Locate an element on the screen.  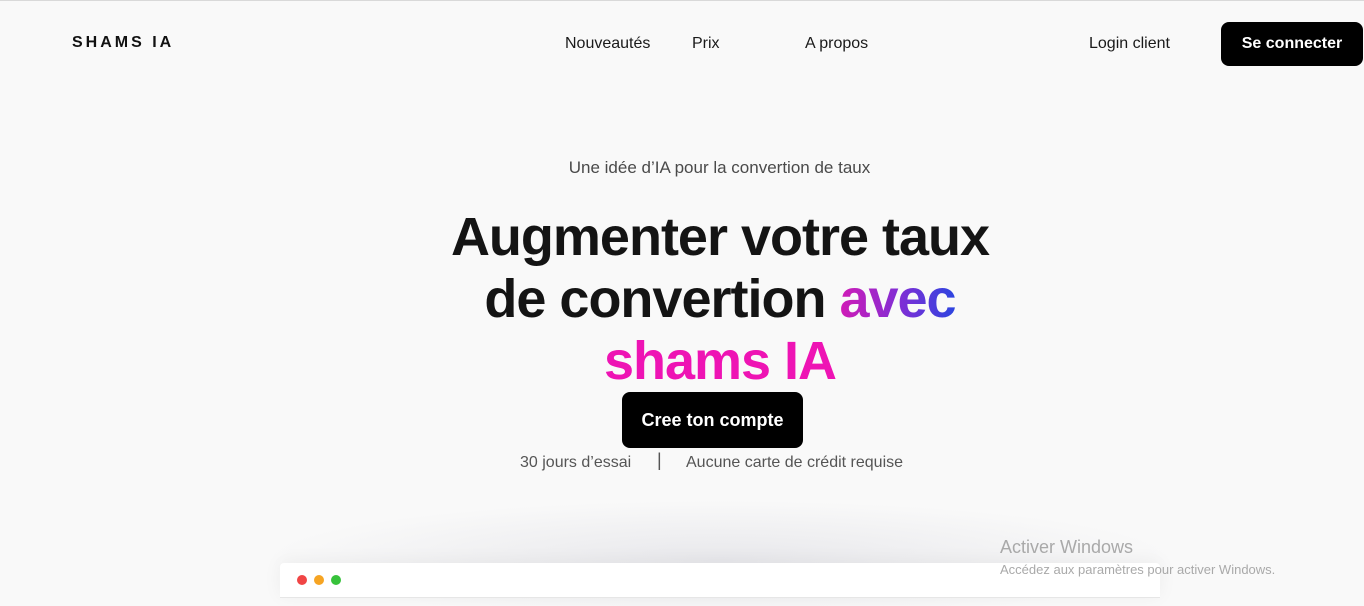
window-close-dot-icon is located at coordinates (302, 580).